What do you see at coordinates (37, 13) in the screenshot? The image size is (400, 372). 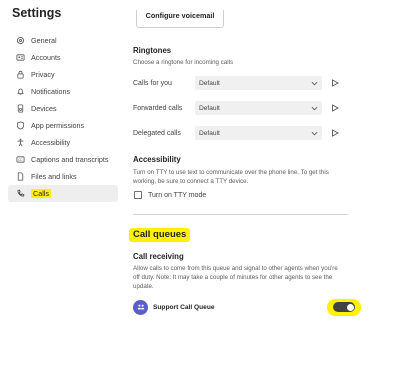 I see `settings-title: Settings` at bounding box center [37, 13].